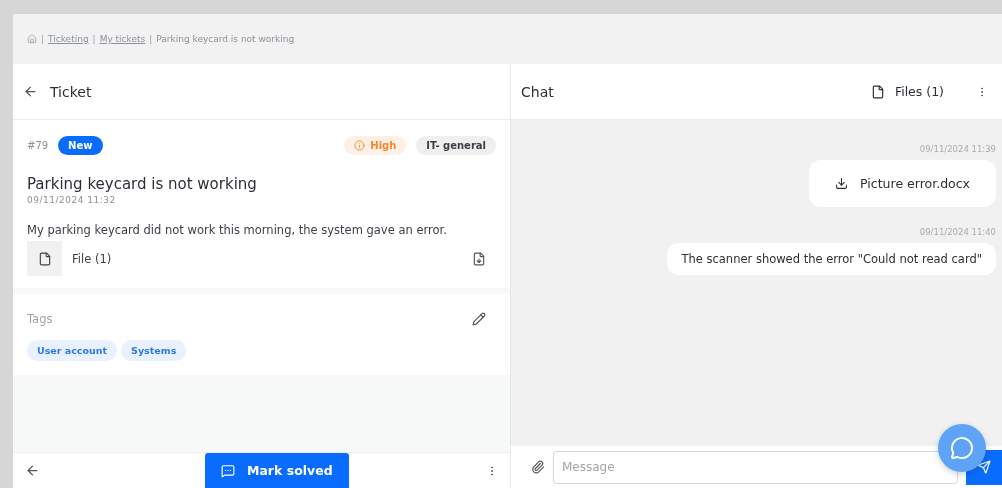 This screenshot has width=1002, height=488. Describe the element at coordinates (538, 467) in the screenshot. I see `attach-icon` at that location.